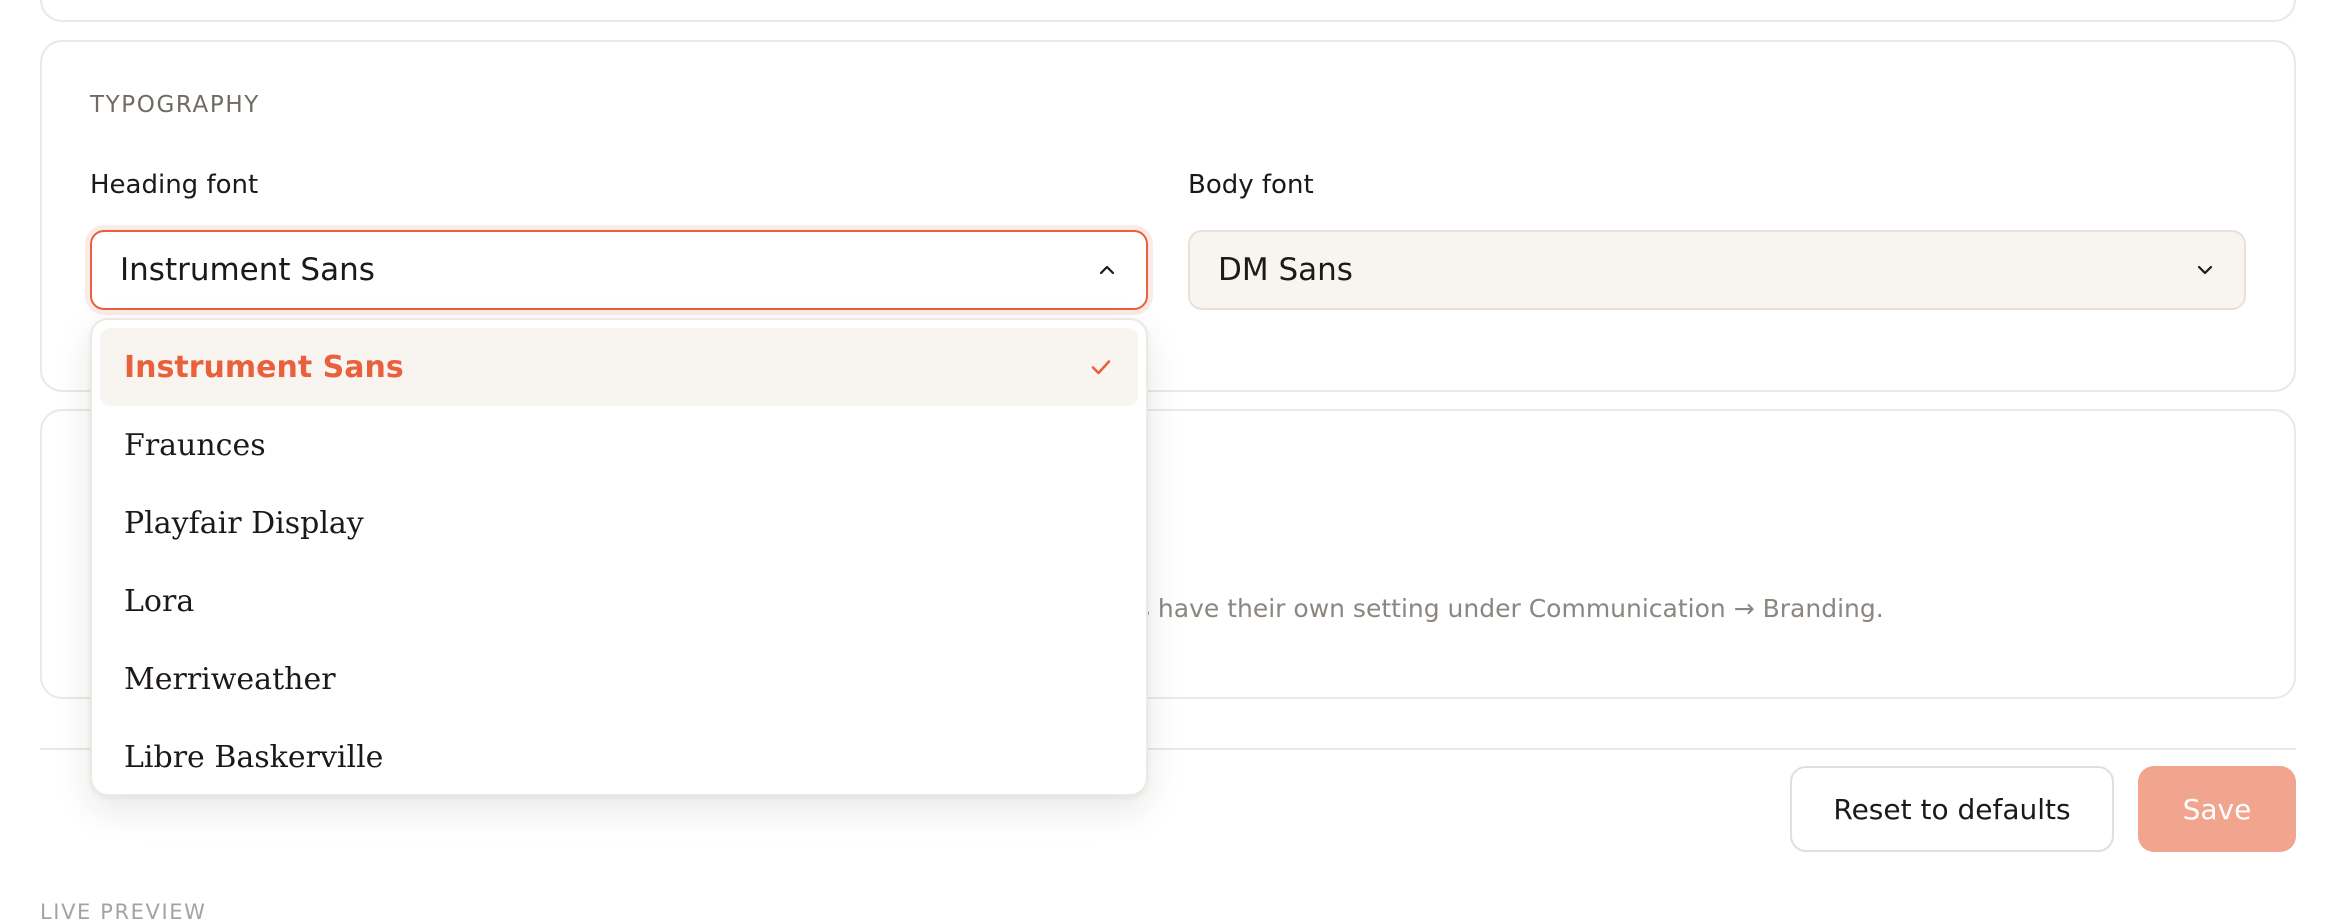 The image size is (2336, 924). What do you see at coordinates (1717, 270) in the screenshot?
I see `body-font-select: DM Sans` at bounding box center [1717, 270].